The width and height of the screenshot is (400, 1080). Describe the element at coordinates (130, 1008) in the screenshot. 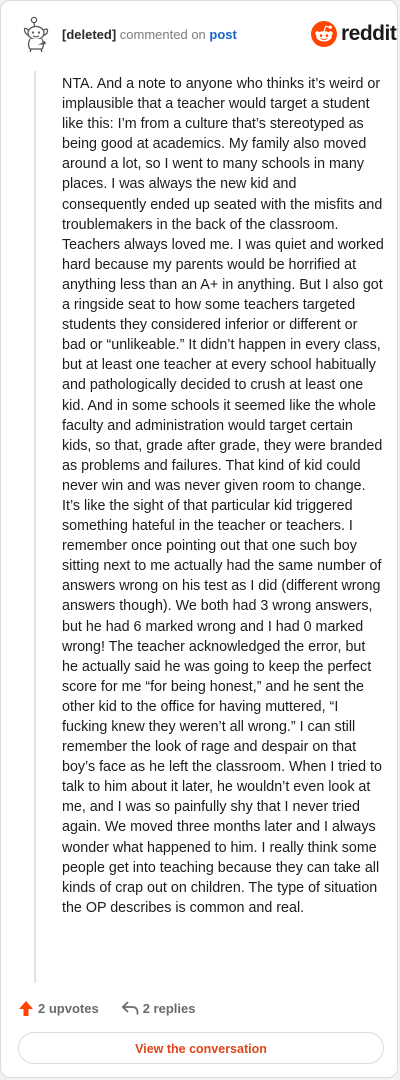

I see `reply-arrow-icon` at that location.